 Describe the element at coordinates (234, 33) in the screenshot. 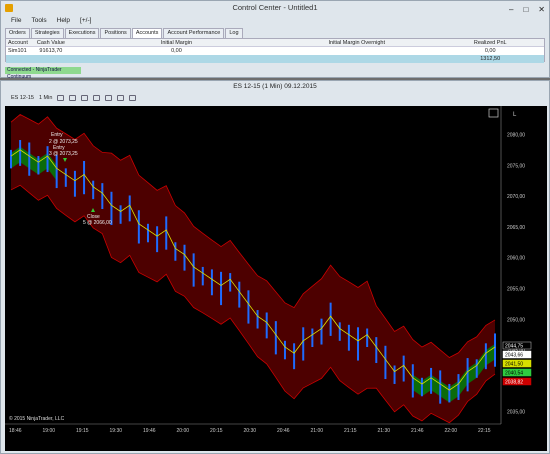

I see `tab-log: Log` at that location.